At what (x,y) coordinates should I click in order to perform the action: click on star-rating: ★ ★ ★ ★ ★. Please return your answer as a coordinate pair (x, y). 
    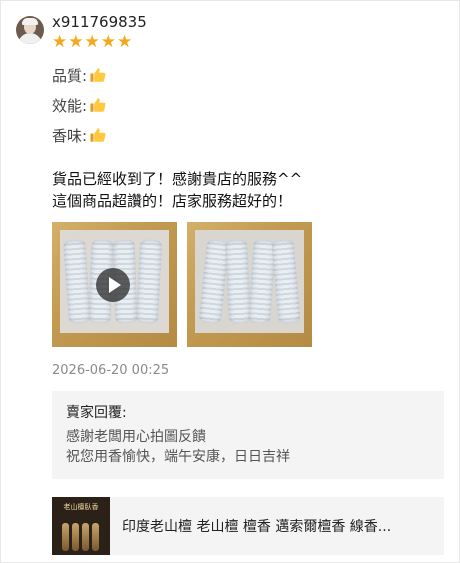
    Looking at the image, I should click on (99, 42).